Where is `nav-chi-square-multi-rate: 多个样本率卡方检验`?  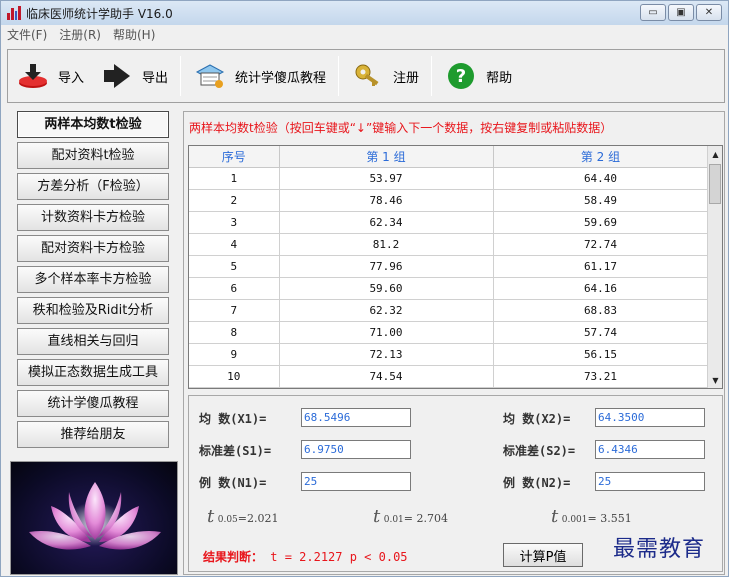
nav-chi-square-multi-rate: 多个样本率卡方检验 is located at coordinates (93, 279).